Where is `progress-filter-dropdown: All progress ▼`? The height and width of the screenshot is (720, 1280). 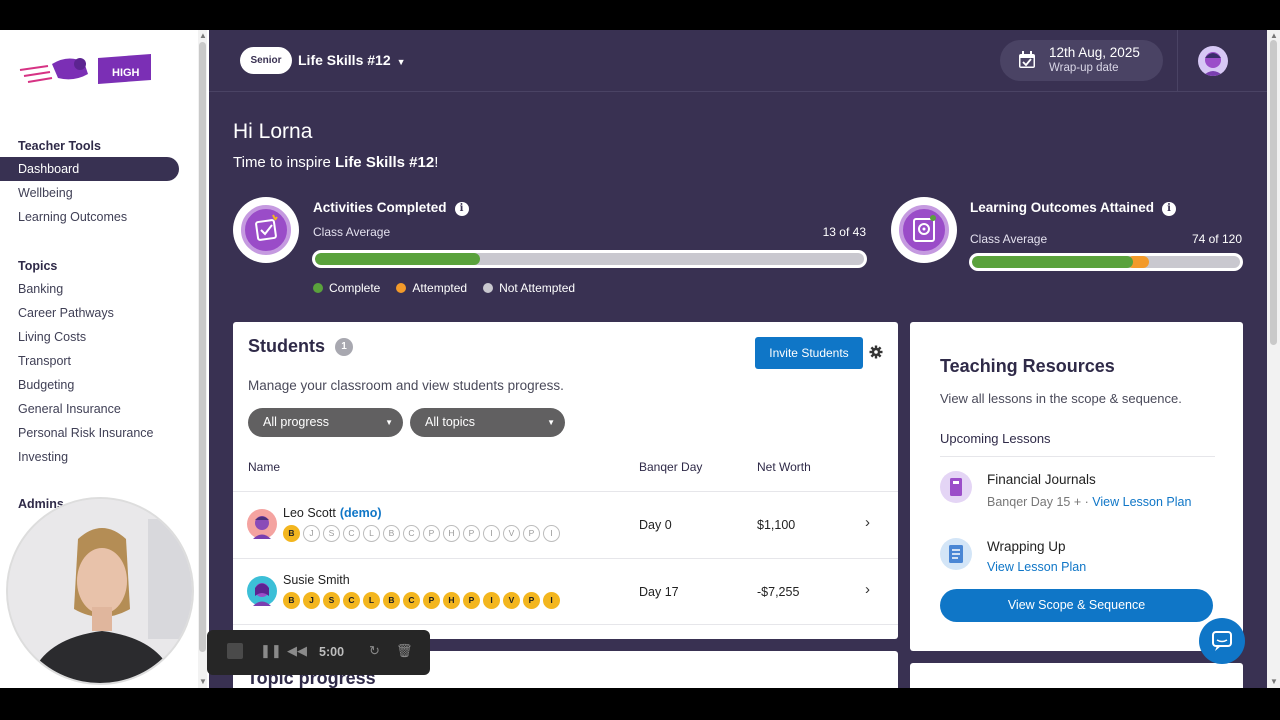
progress-filter-dropdown: All progress ▼ is located at coordinates (325, 422).